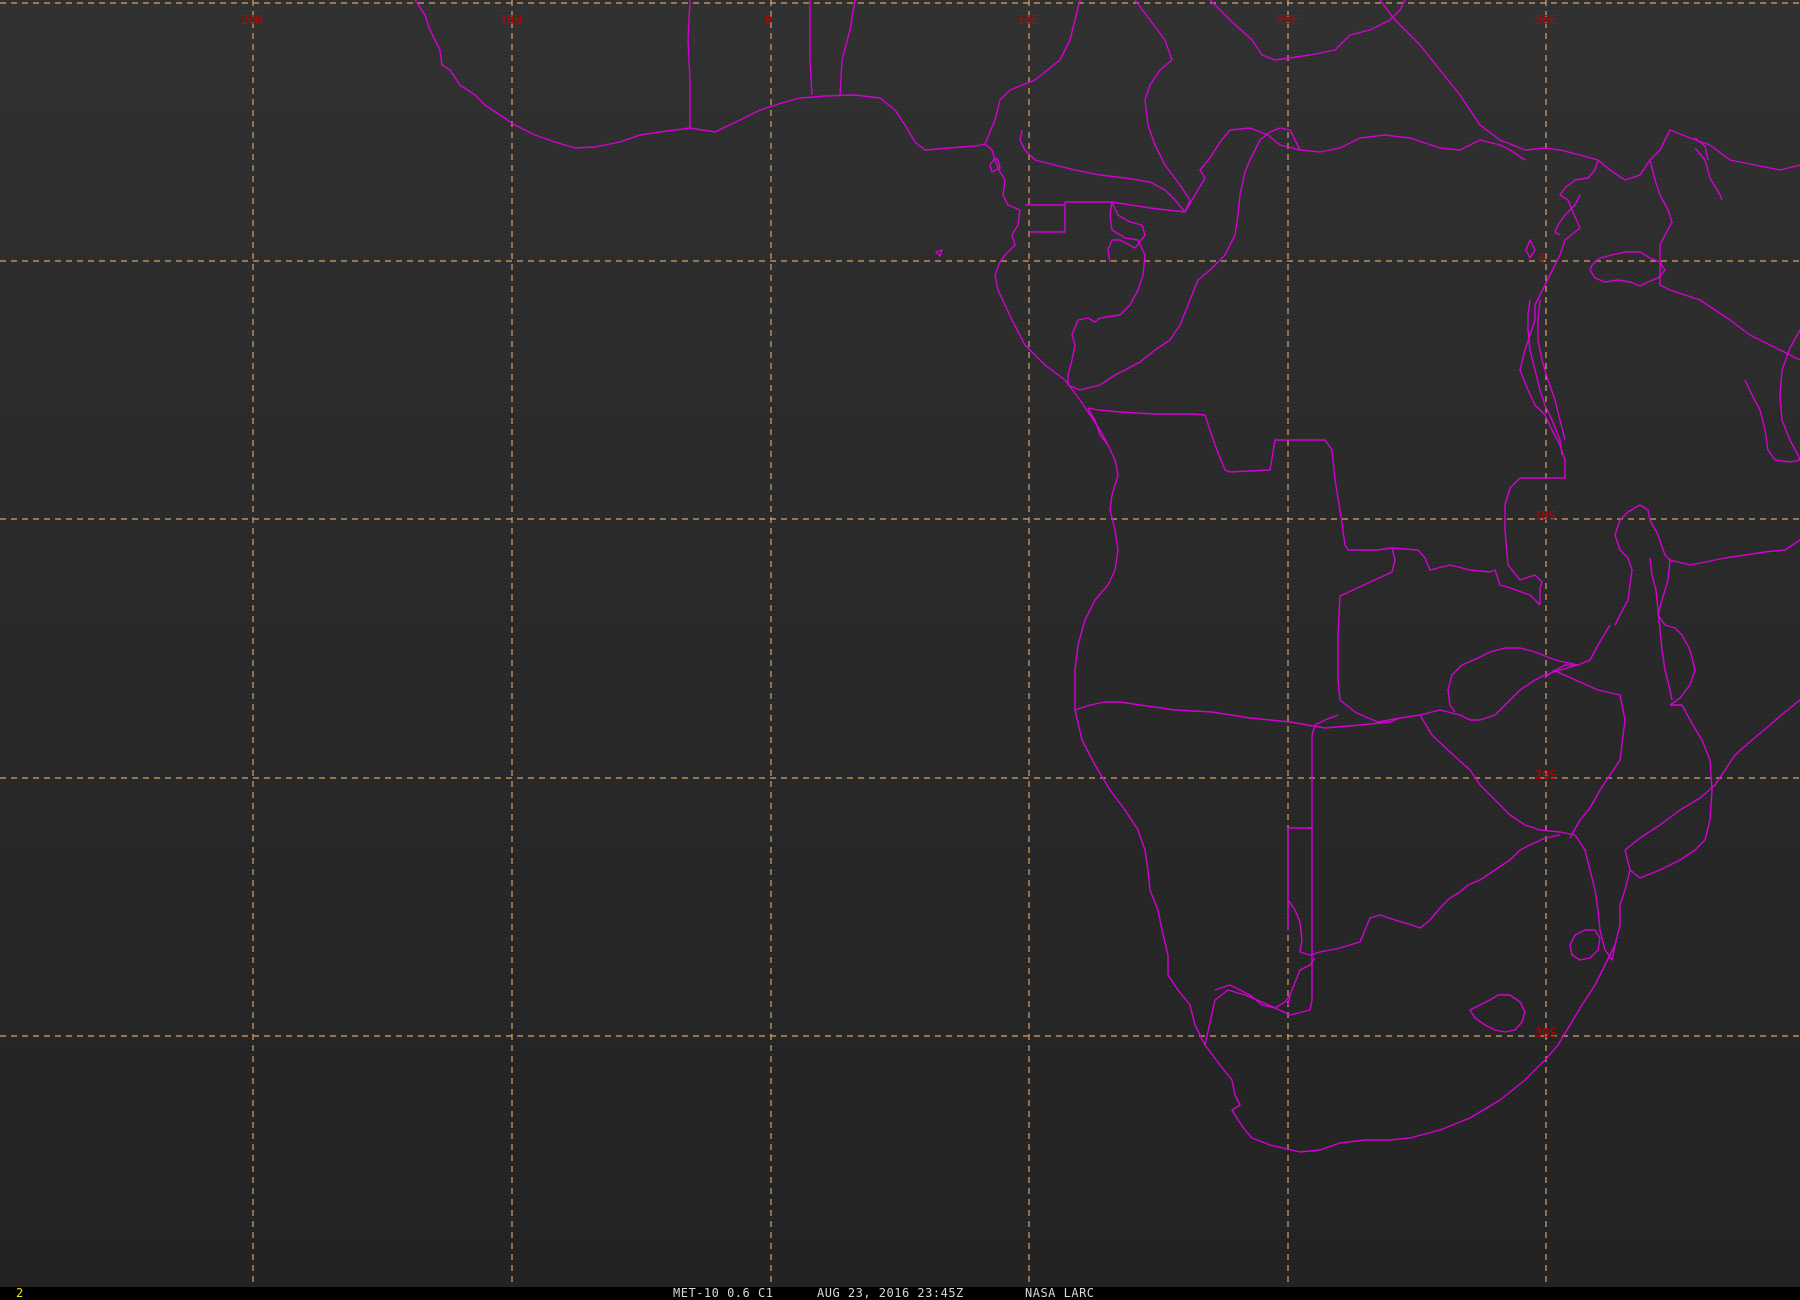 The width and height of the screenshot is (1800, 1300). I want to click on chad-border, so click(1162, 106).